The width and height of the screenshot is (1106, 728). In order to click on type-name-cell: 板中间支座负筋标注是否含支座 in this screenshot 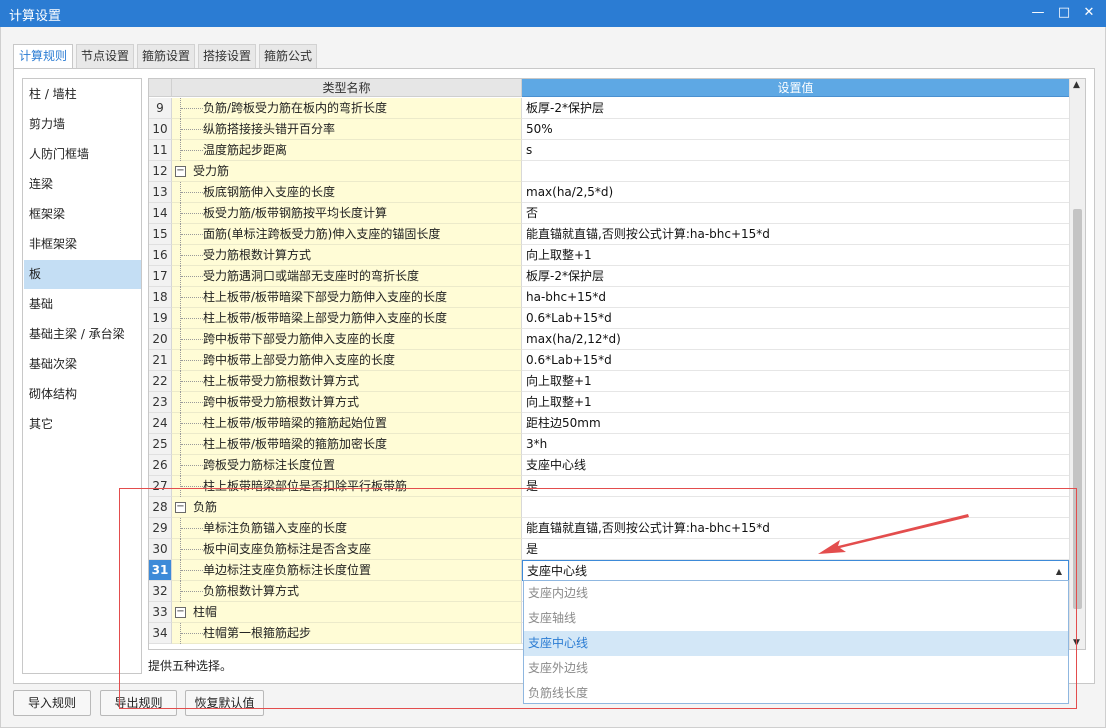, I will do `click(347, 549)`.